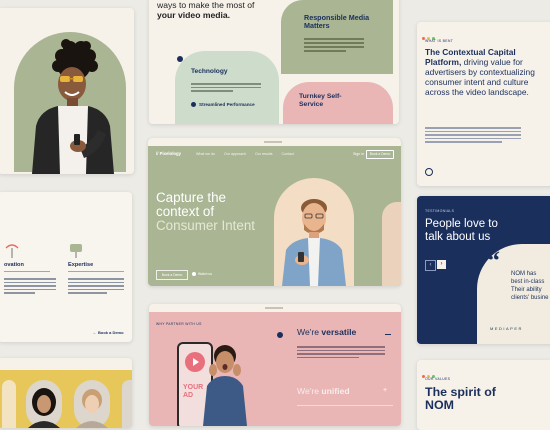 This screenshot has height=430, width=550. What do you see at coordinates (323, 391) in the screenshot?
I see `unified-row: We're unified` at bounding box center [323, 391].